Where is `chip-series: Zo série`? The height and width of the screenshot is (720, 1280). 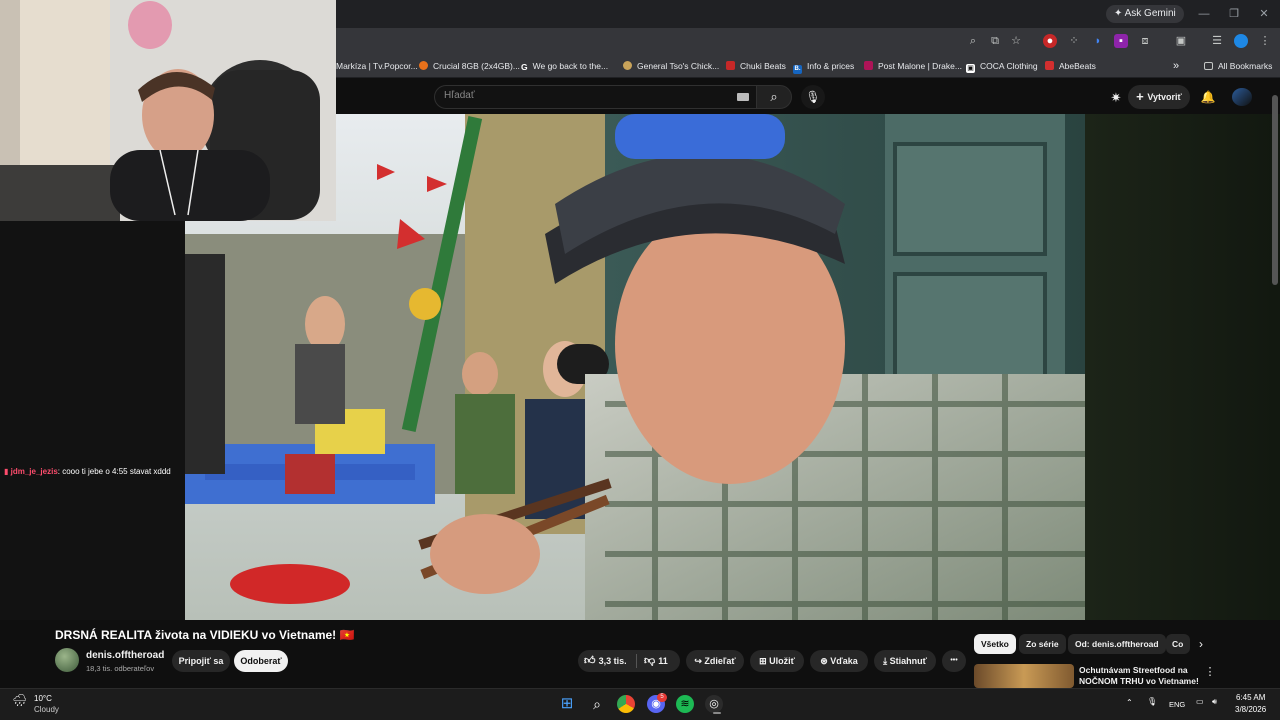
chip-series: Zo série is located at coordinates (1042, 644).